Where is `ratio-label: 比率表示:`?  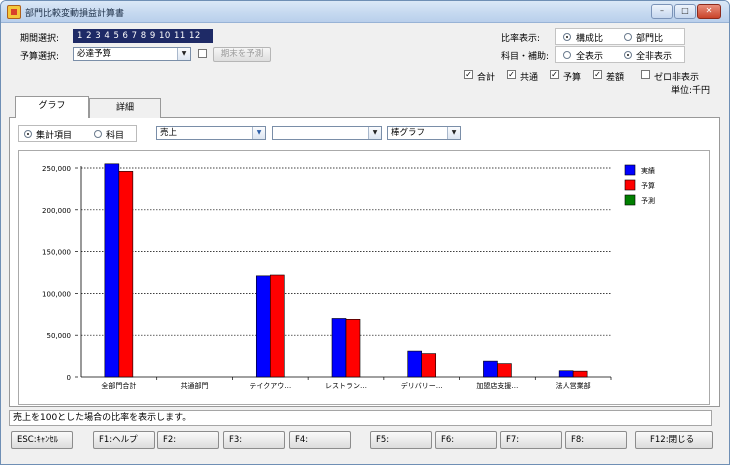 ratio-label: 比率表示: is located at coordinates (521, 39).